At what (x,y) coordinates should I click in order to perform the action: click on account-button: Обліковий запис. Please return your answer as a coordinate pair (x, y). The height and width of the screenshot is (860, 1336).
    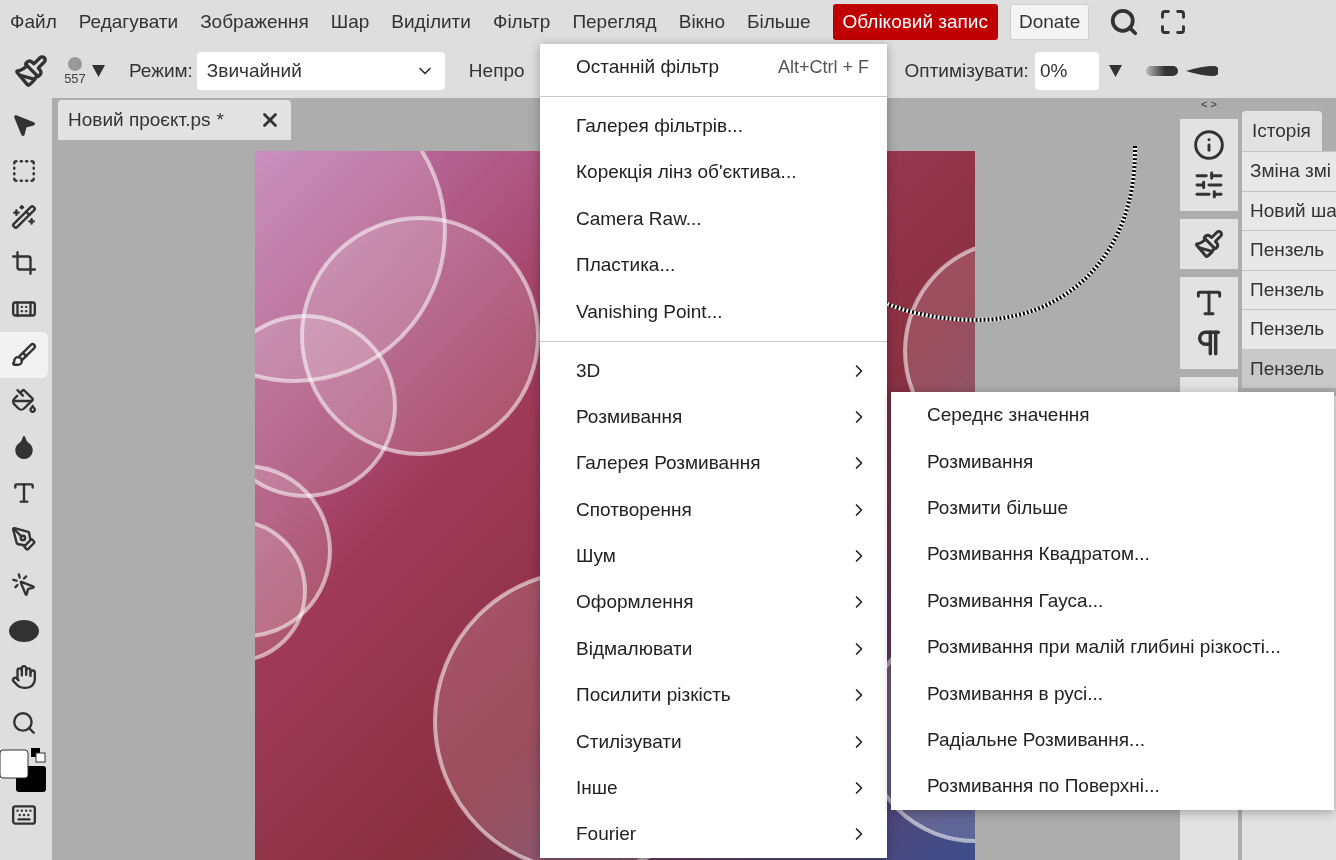
    Looking at the image, I should click on (915, 22).